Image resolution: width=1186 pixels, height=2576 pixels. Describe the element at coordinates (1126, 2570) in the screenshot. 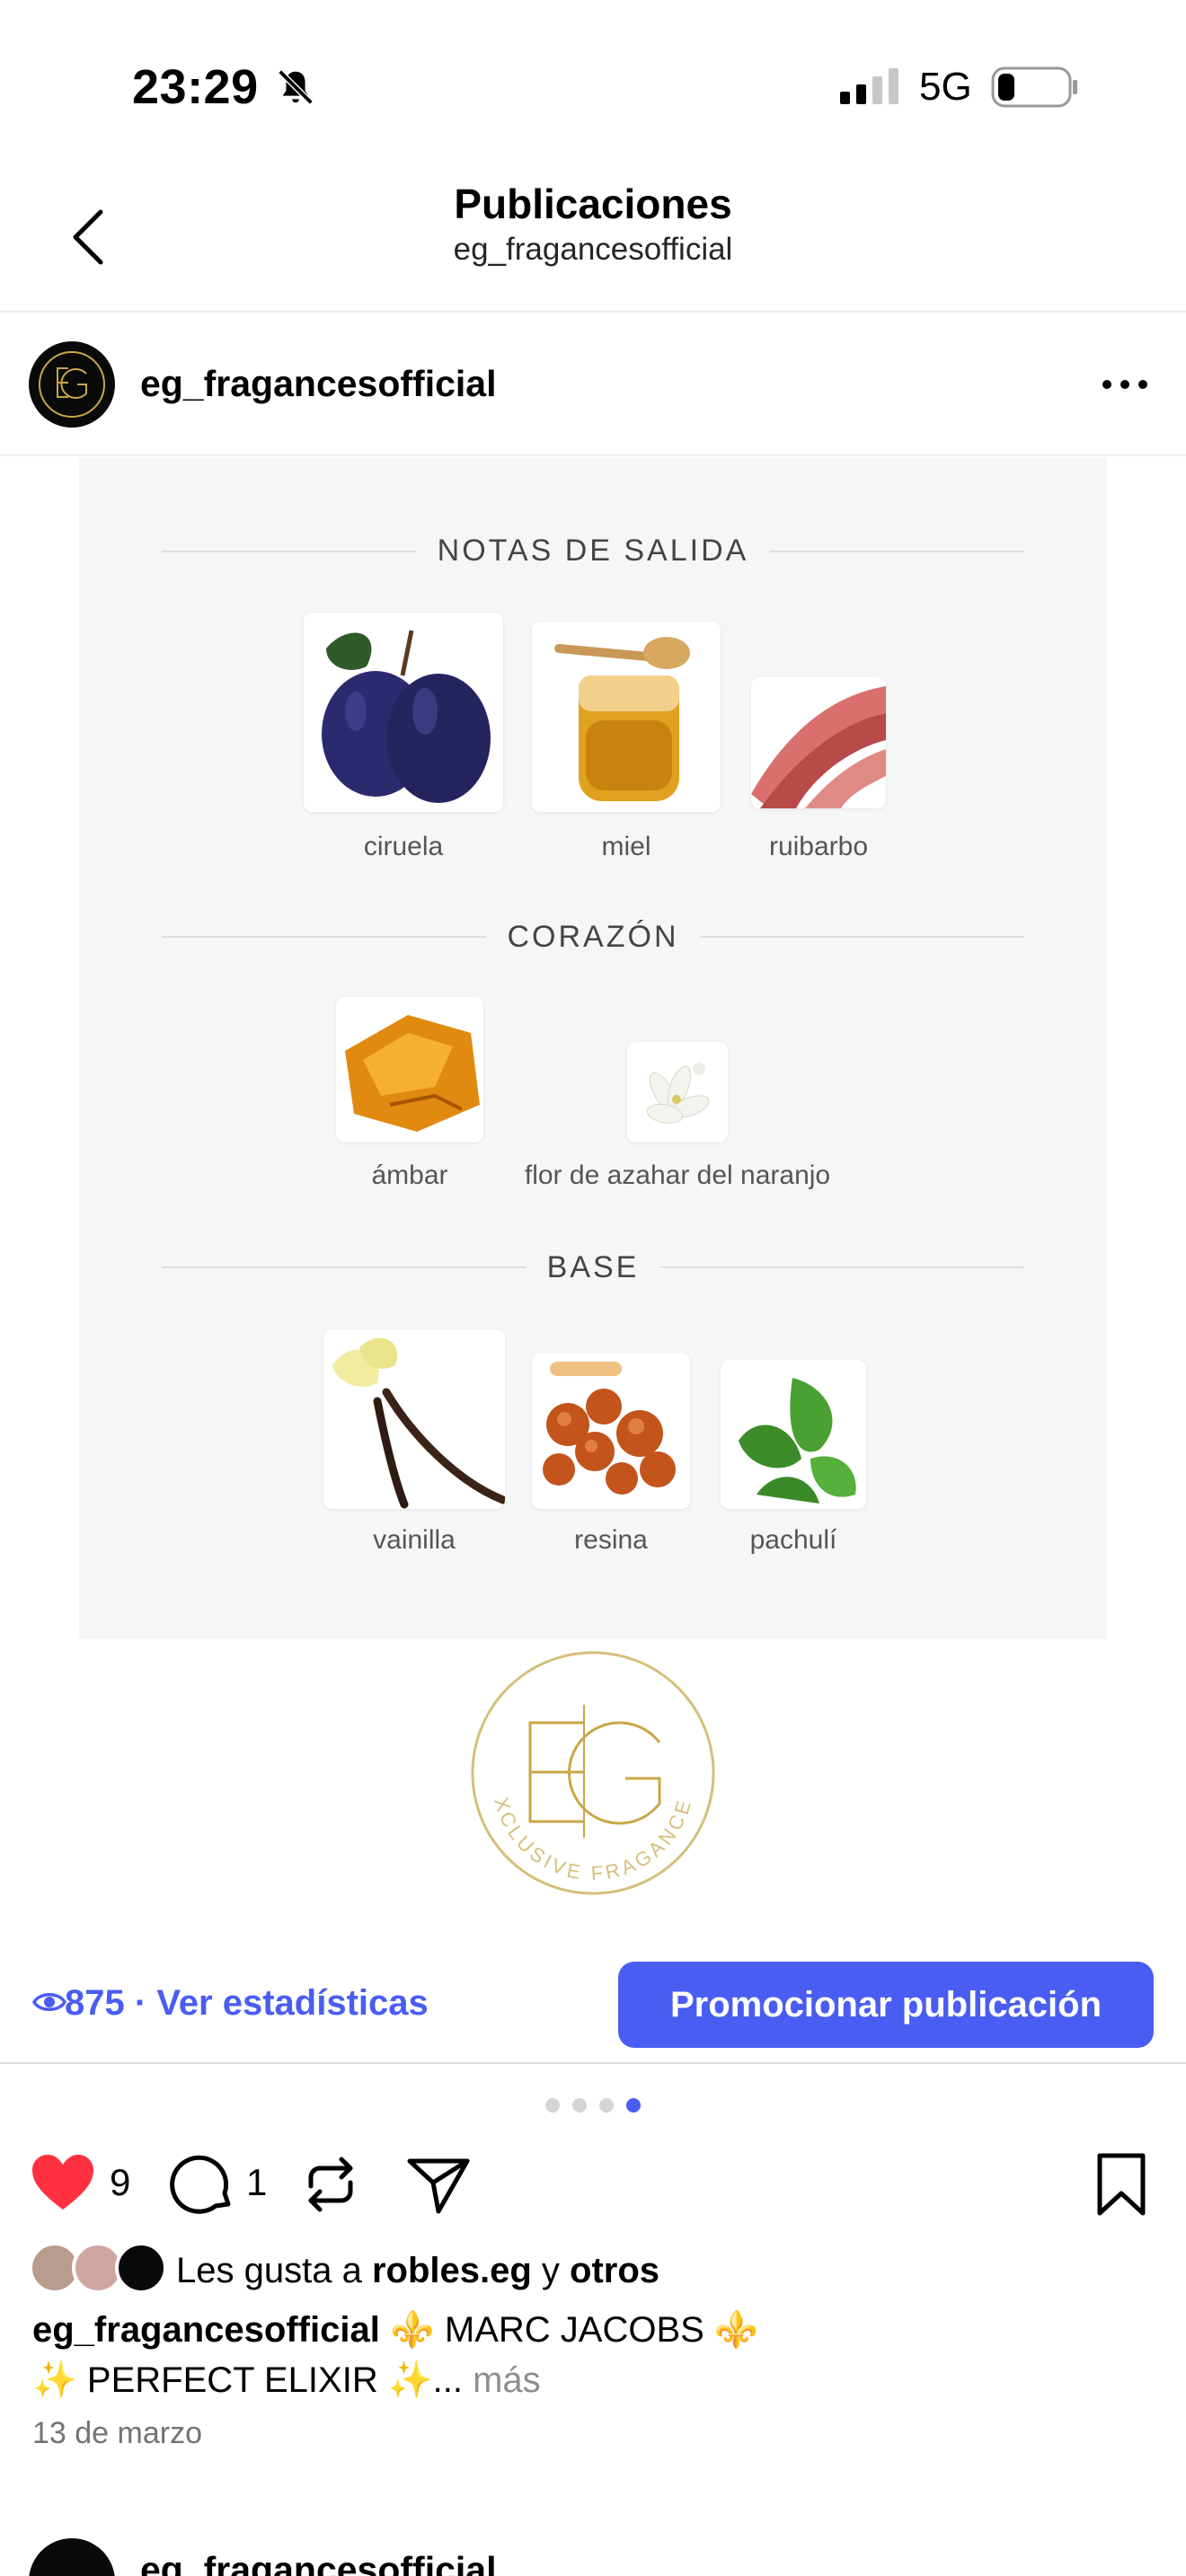

I see `more-options-icon: •••` at that location.